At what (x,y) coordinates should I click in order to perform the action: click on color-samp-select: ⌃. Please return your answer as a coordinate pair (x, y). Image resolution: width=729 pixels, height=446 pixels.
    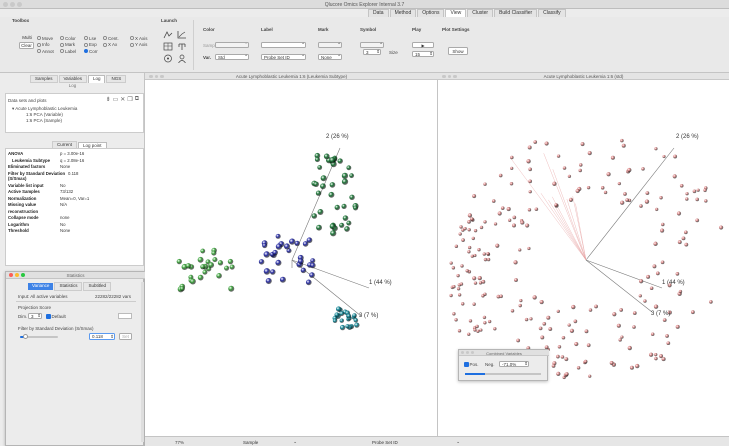
    Looking at the image, I should click on (232, 45).